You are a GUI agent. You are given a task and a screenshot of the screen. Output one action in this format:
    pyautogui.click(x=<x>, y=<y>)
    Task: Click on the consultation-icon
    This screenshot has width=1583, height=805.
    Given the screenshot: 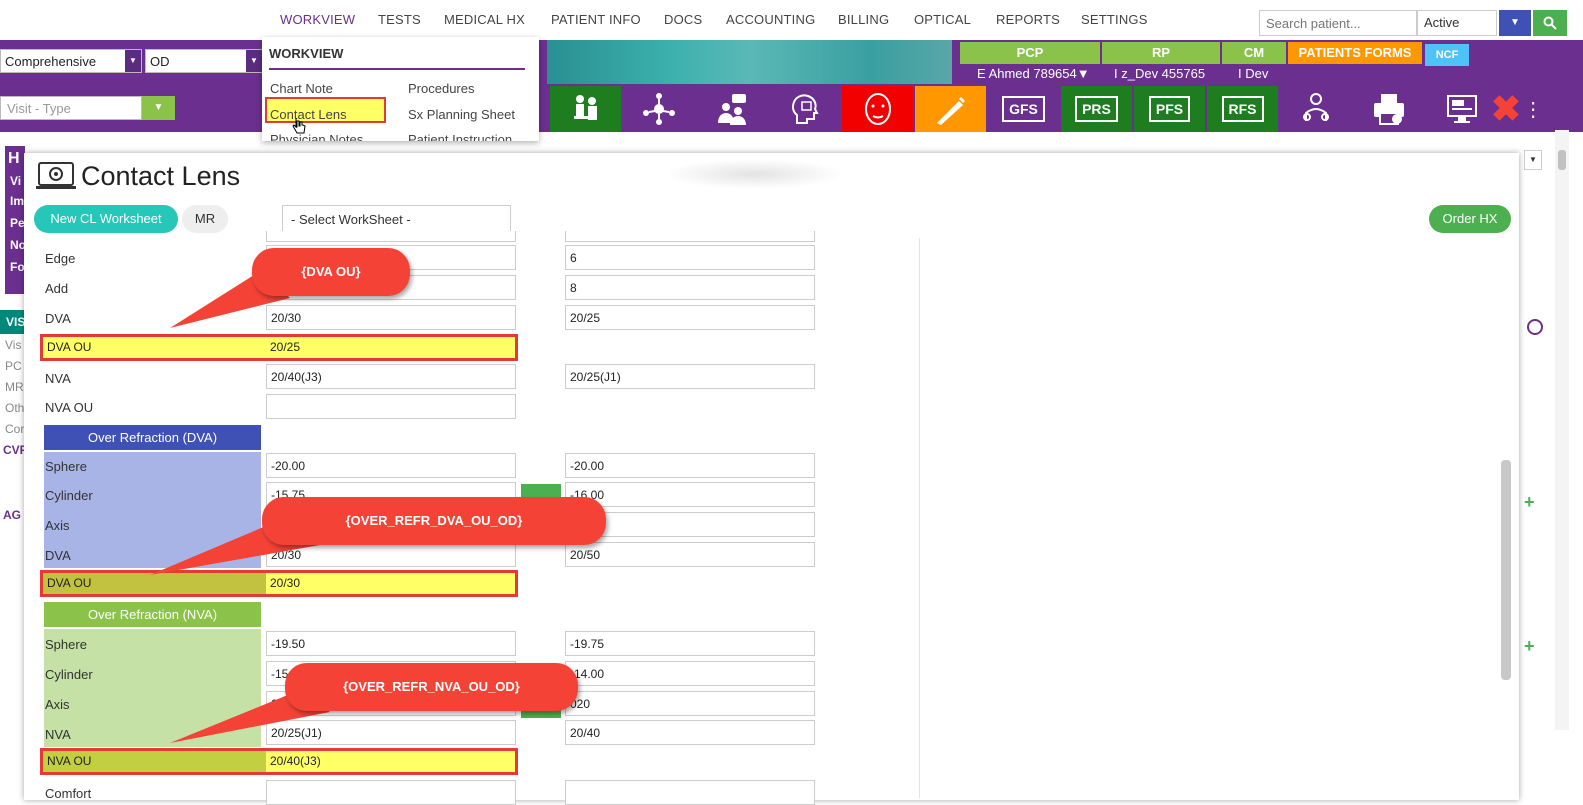 What is the action you would take?
    pyautogui.click(x=731, y=109)
    